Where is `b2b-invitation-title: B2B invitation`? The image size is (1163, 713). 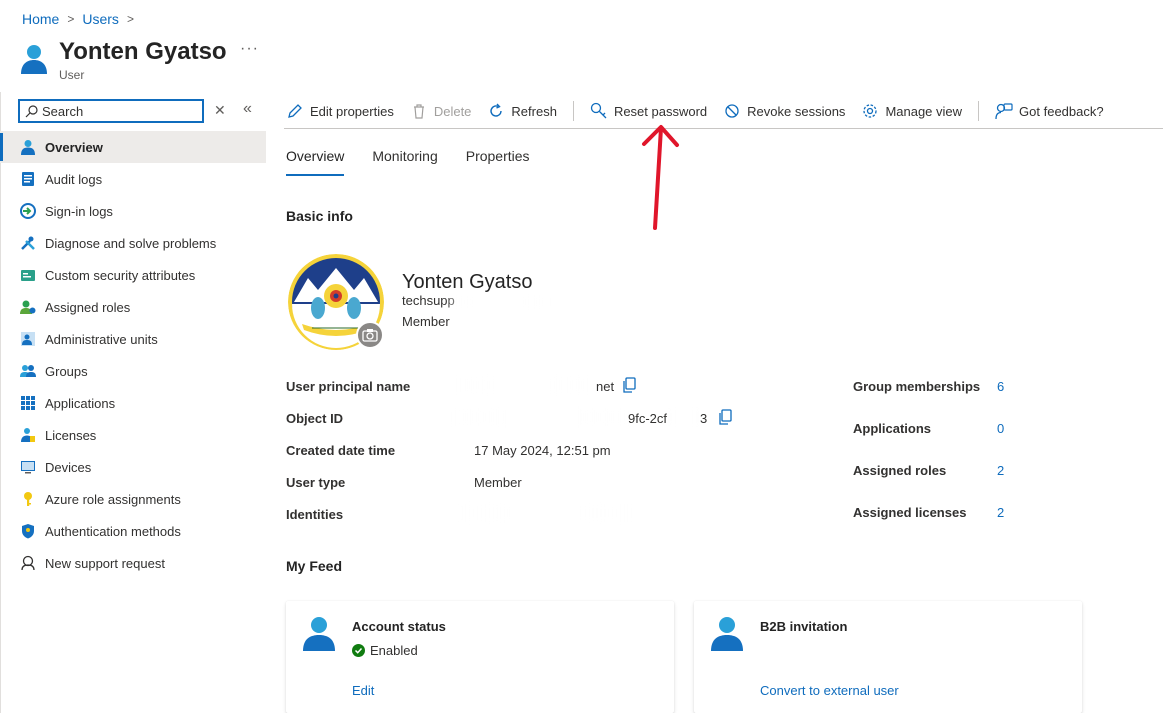
b2b-invitation-title: B2B invitation is located at coordinates (804, 626).